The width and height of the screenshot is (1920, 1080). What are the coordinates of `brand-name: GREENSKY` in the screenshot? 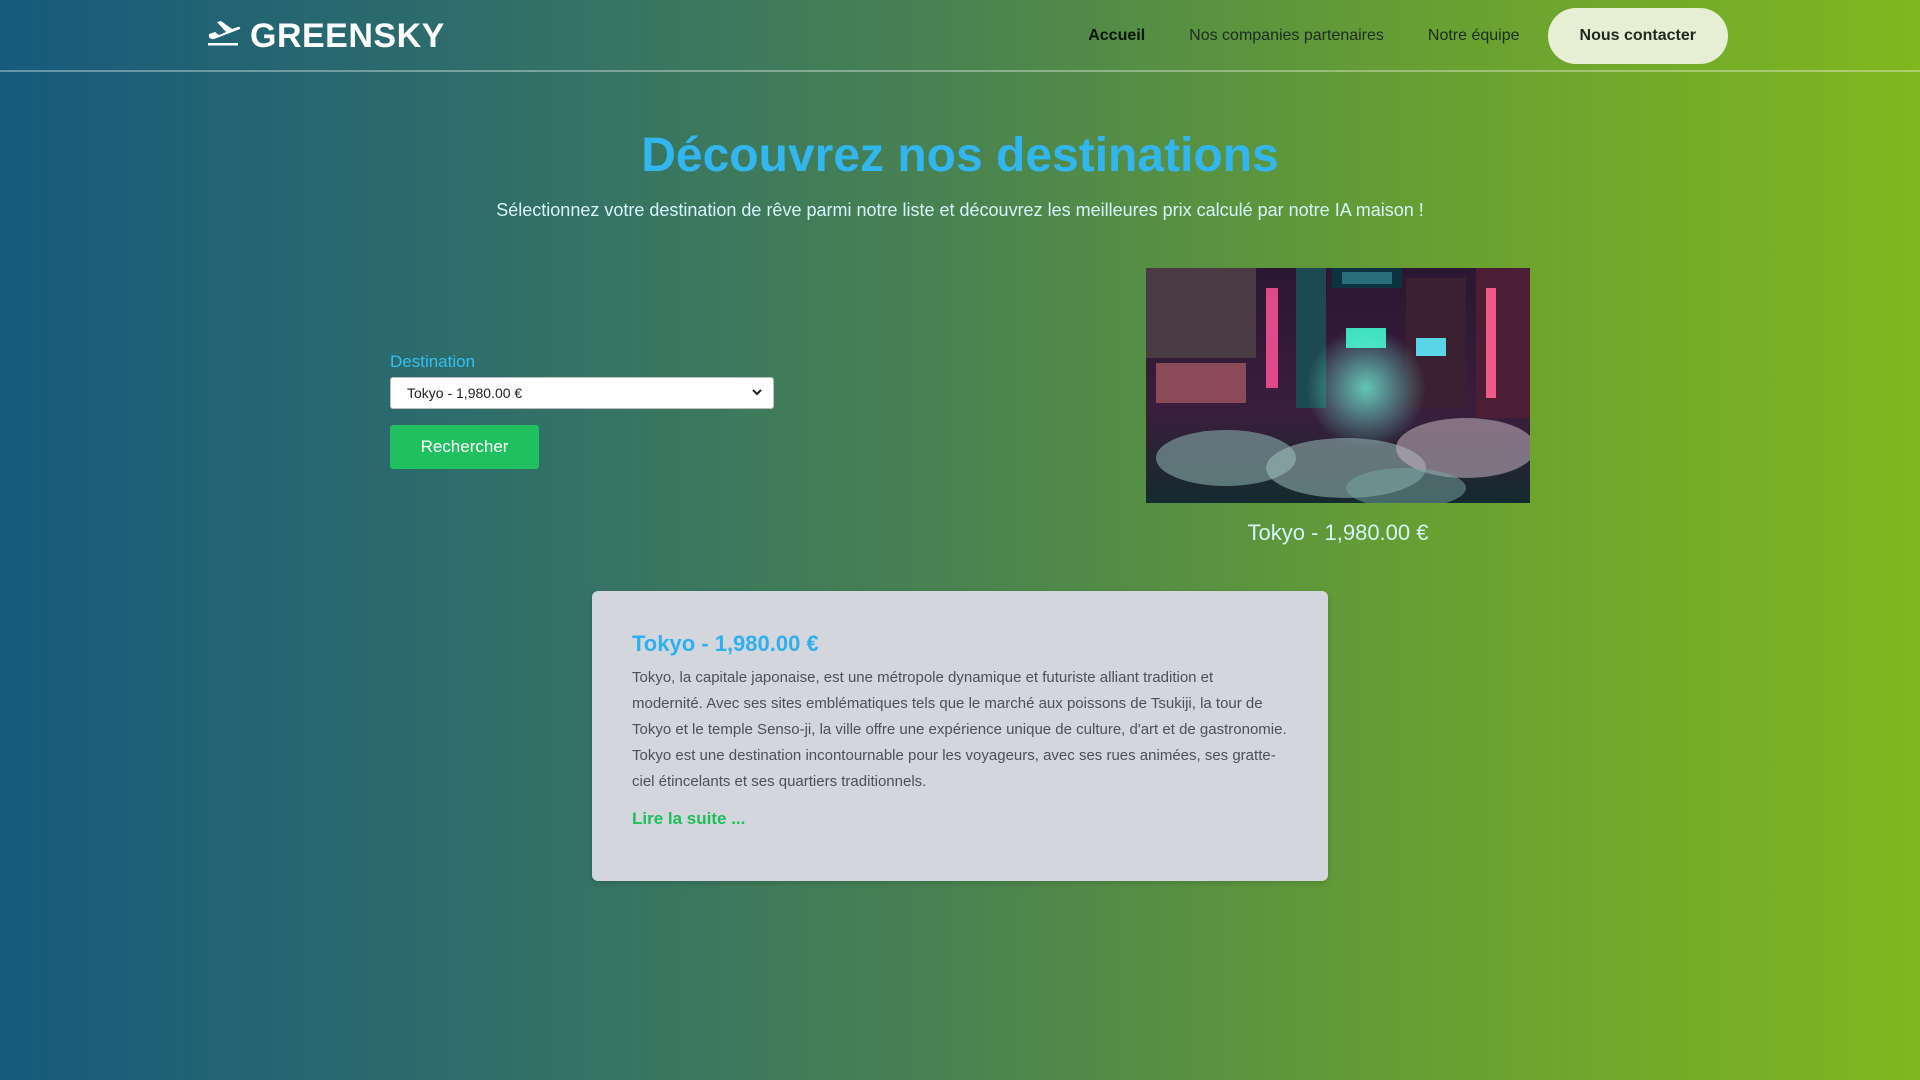 It's located at (347, 35).